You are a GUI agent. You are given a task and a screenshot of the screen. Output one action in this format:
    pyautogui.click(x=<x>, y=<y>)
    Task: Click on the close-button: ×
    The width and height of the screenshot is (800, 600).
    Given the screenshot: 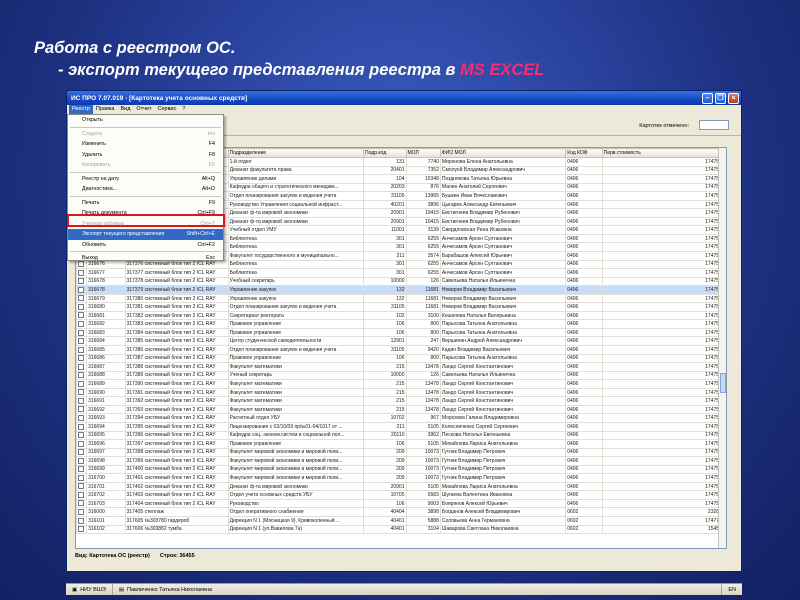 What is the action you would take?
    pyautogui.click(x=733, y=98)
    